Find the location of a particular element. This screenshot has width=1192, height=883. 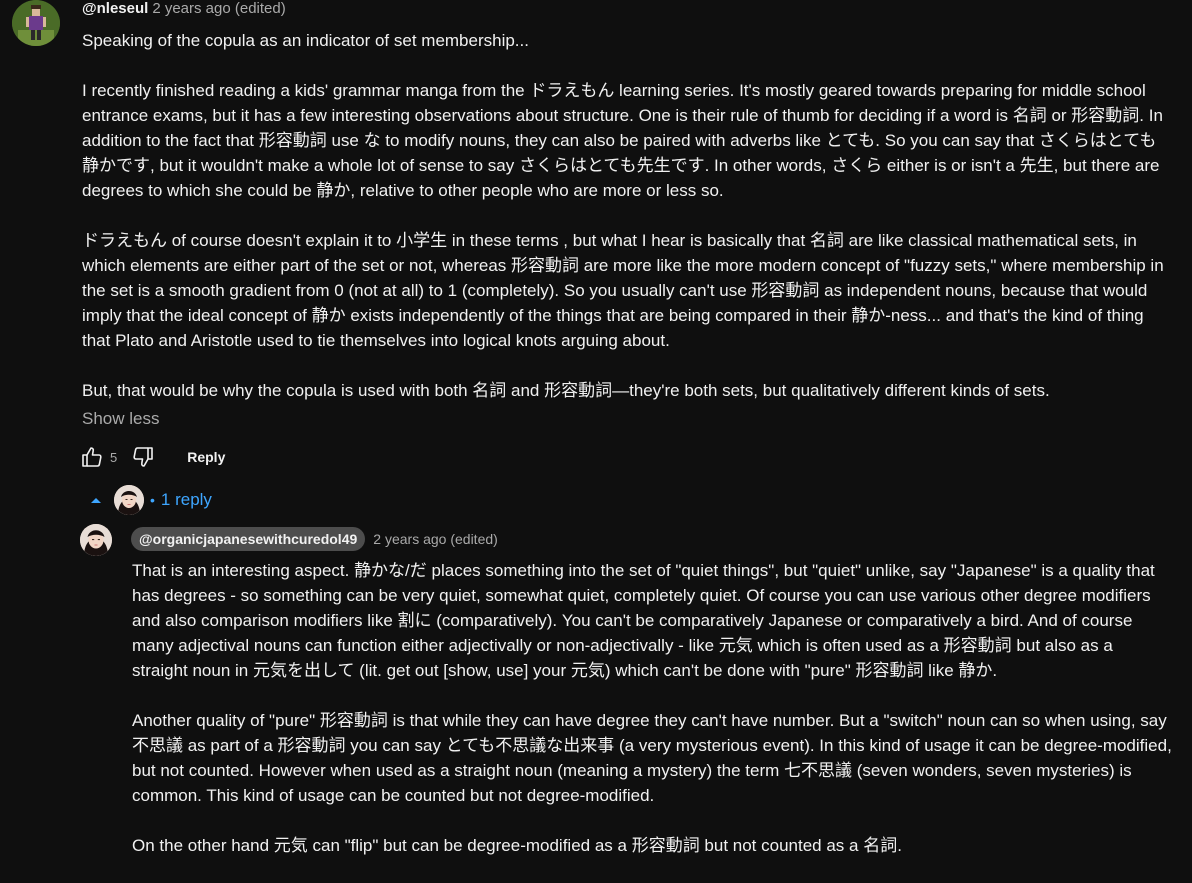

like-count: 5 is located at coordinates (114, 457).